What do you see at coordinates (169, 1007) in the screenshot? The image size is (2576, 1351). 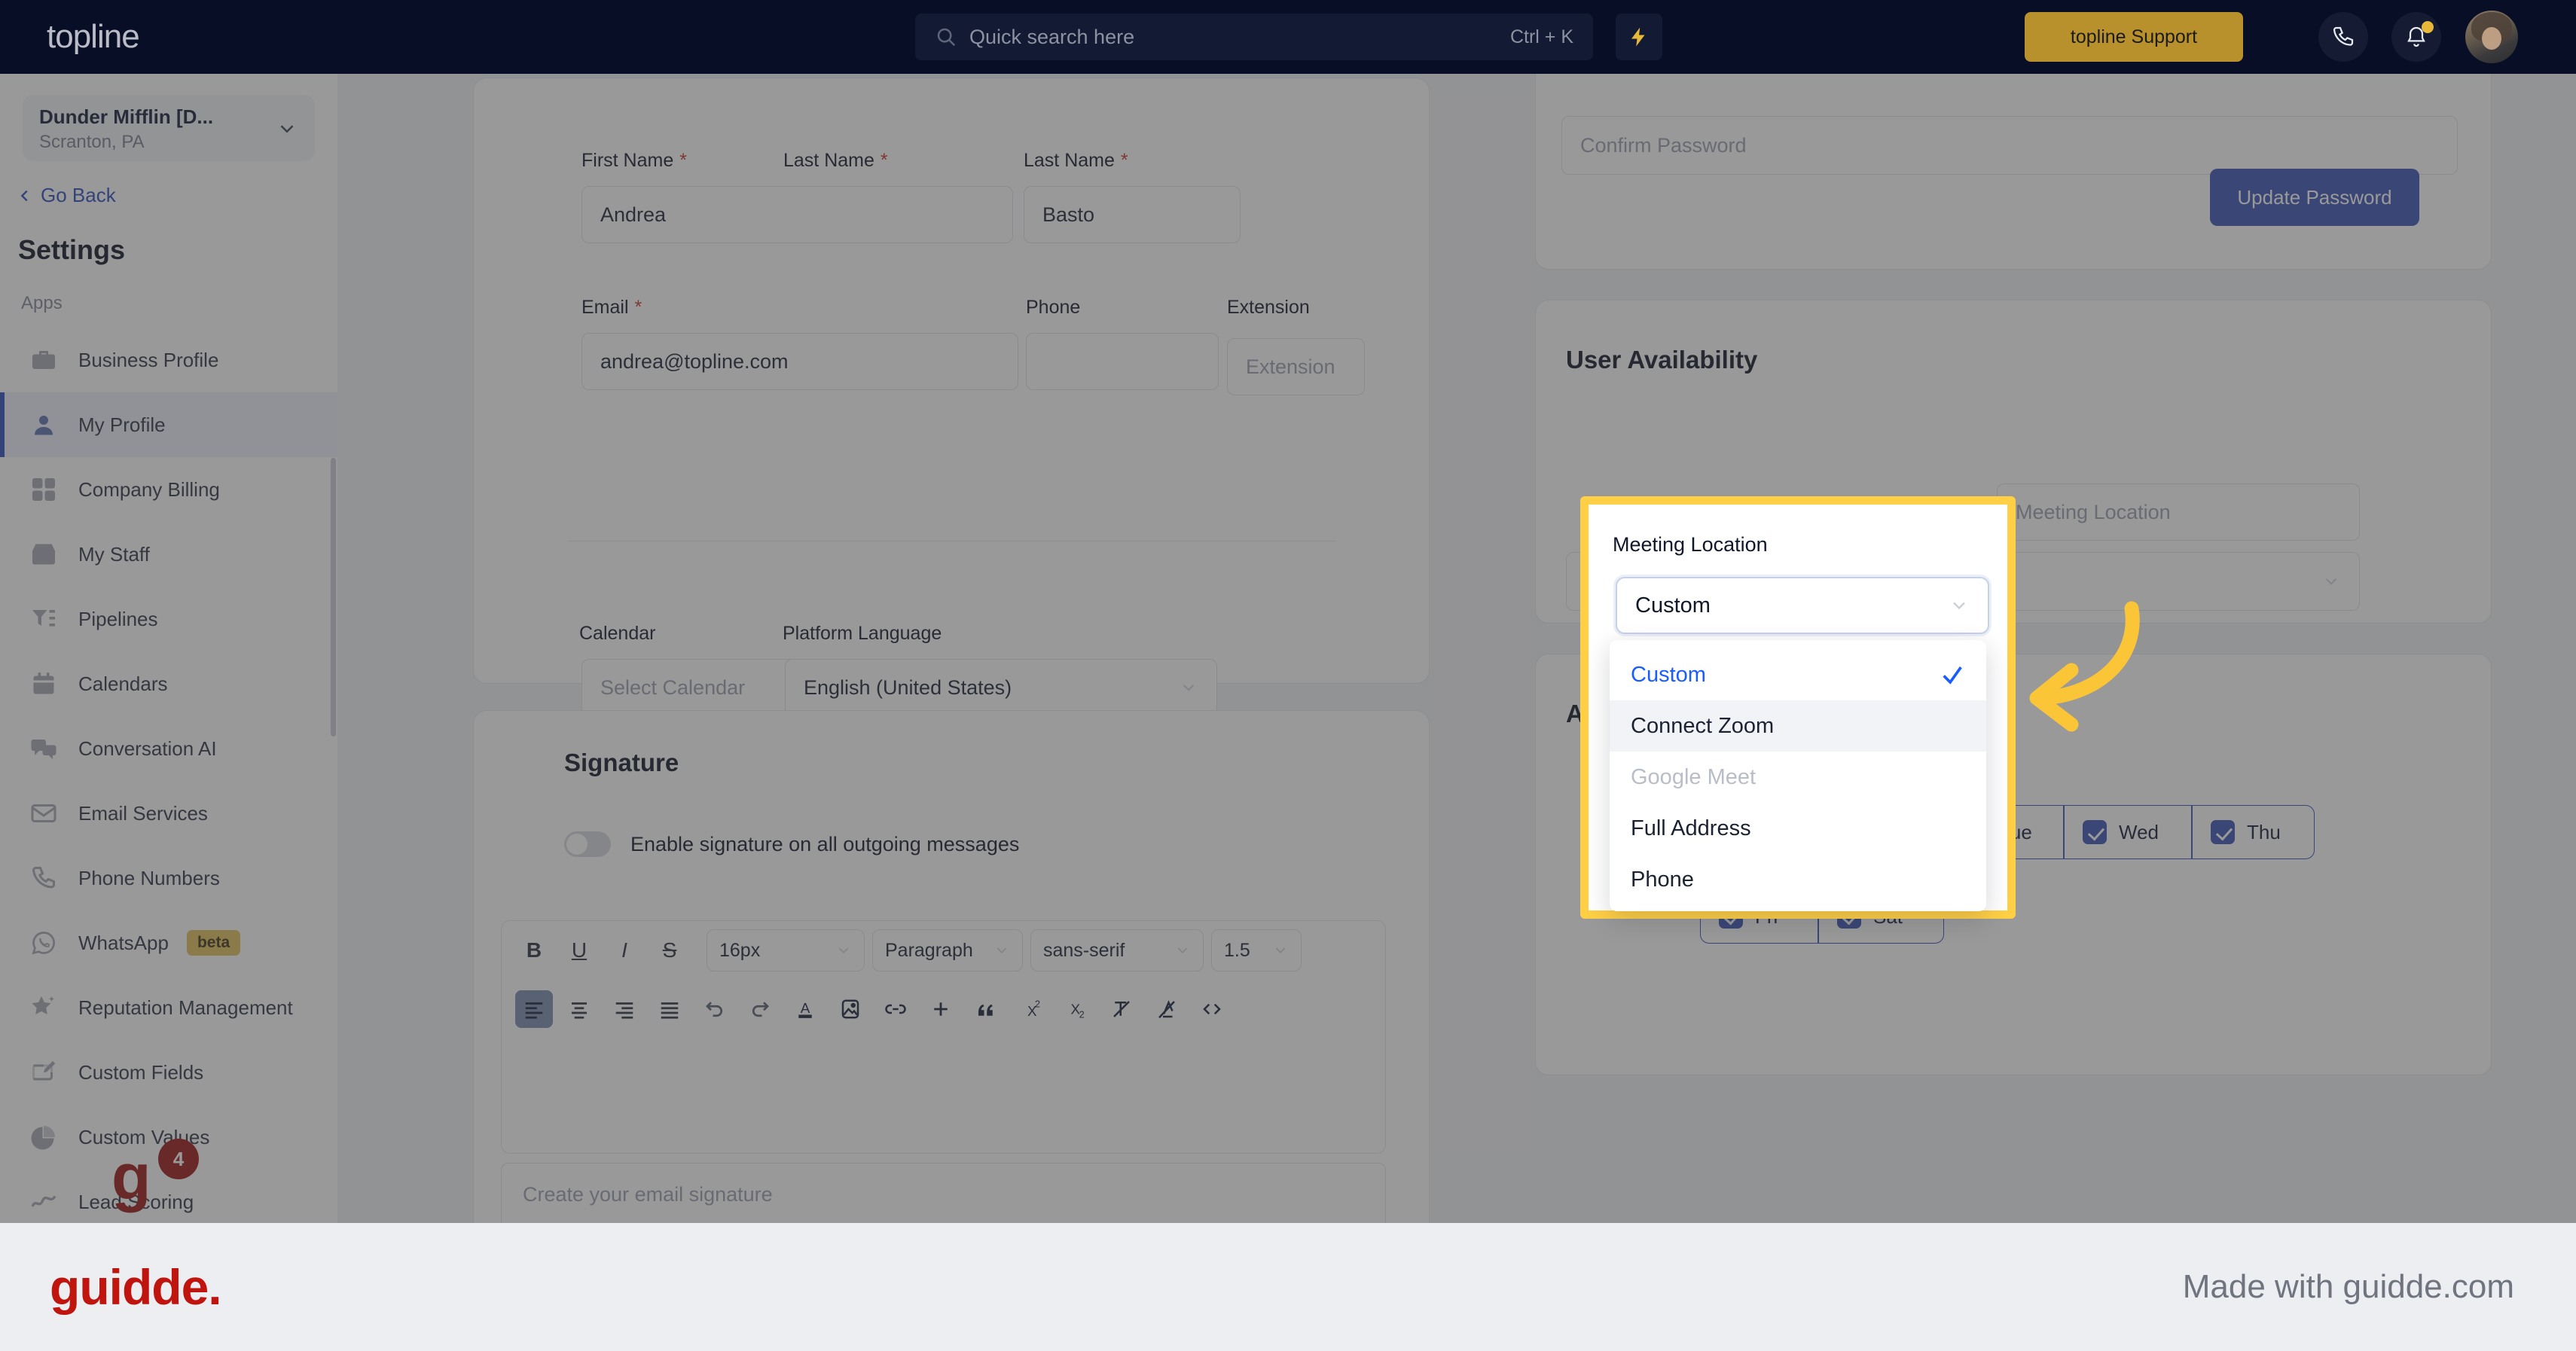 I see `sidebar-item-reputation-management: Reputation Management` at bounding box center [169, 1007].